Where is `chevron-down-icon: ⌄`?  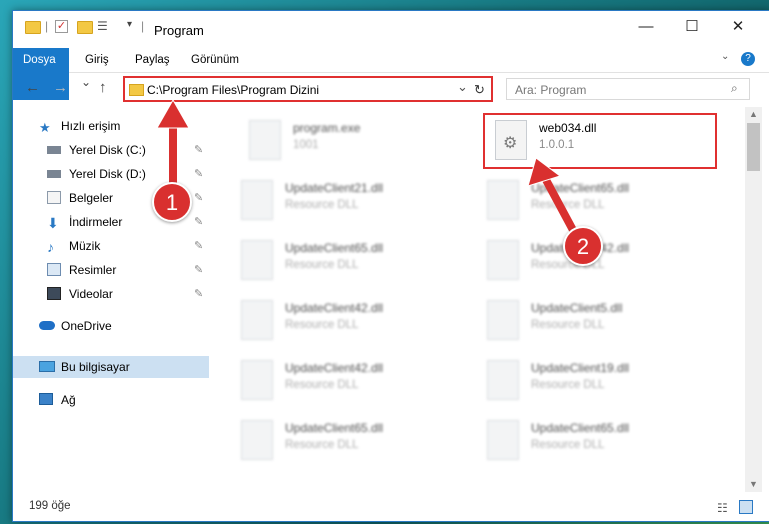
chevron-down-icon: ⌄ is located at coordinates (725, 56).